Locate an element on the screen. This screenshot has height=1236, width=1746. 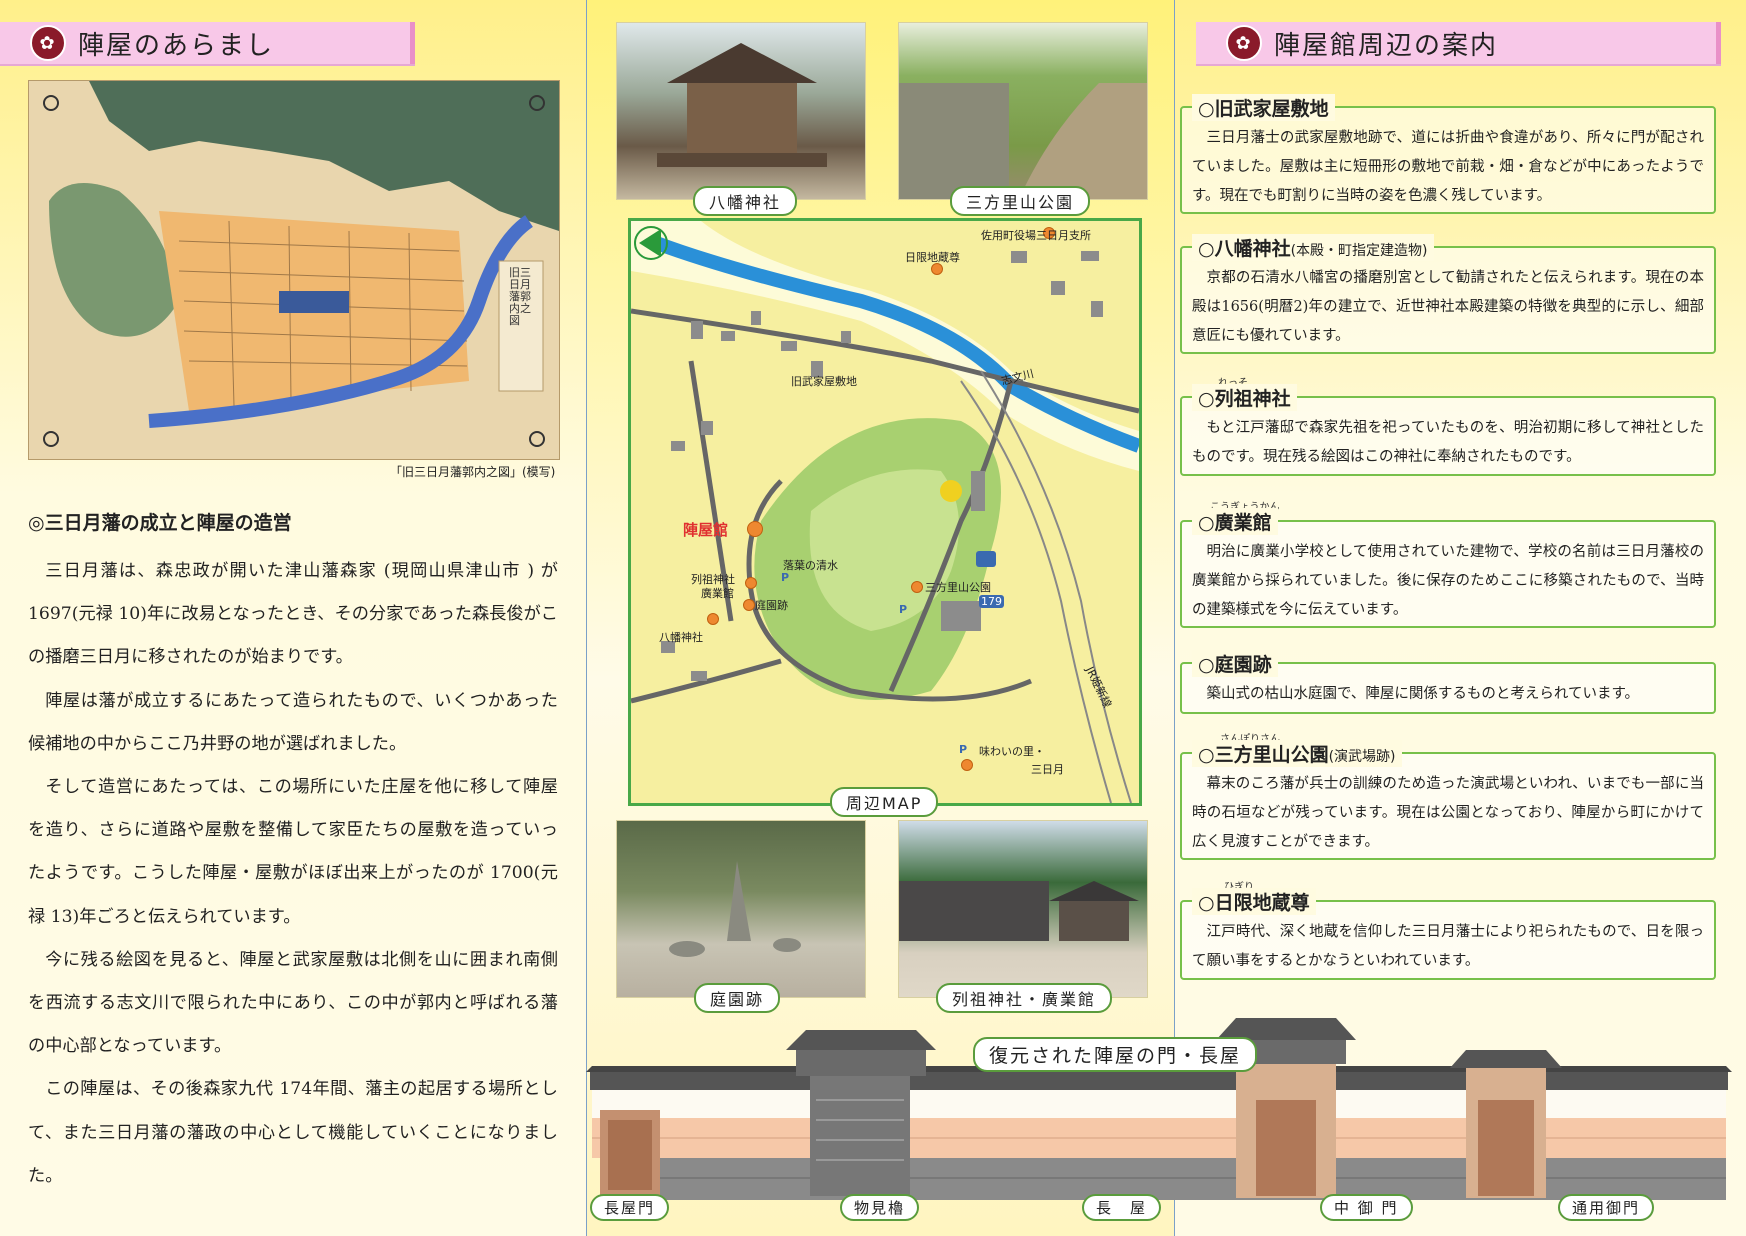
map-title: 周辺MAP is located at coordinates (884, 802).